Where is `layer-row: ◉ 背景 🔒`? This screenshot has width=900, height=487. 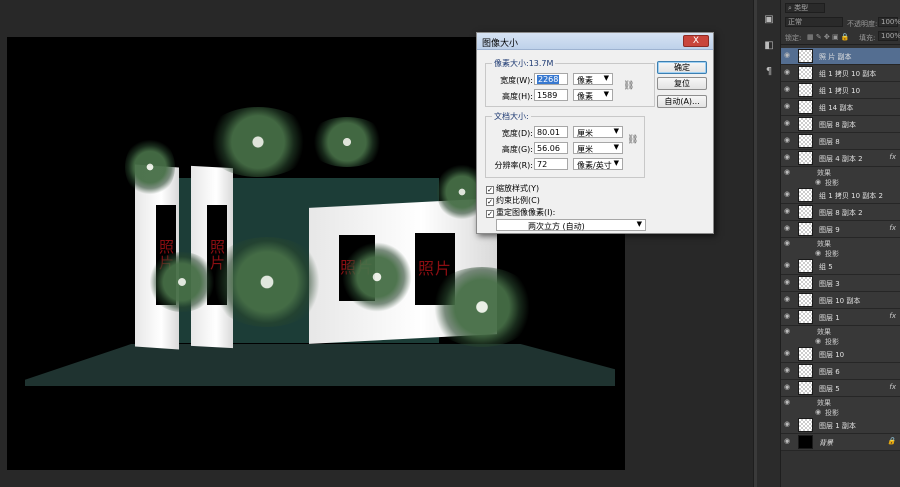
layer-row: ◉ 背景 🔒 is located at coordinates (840, 442).